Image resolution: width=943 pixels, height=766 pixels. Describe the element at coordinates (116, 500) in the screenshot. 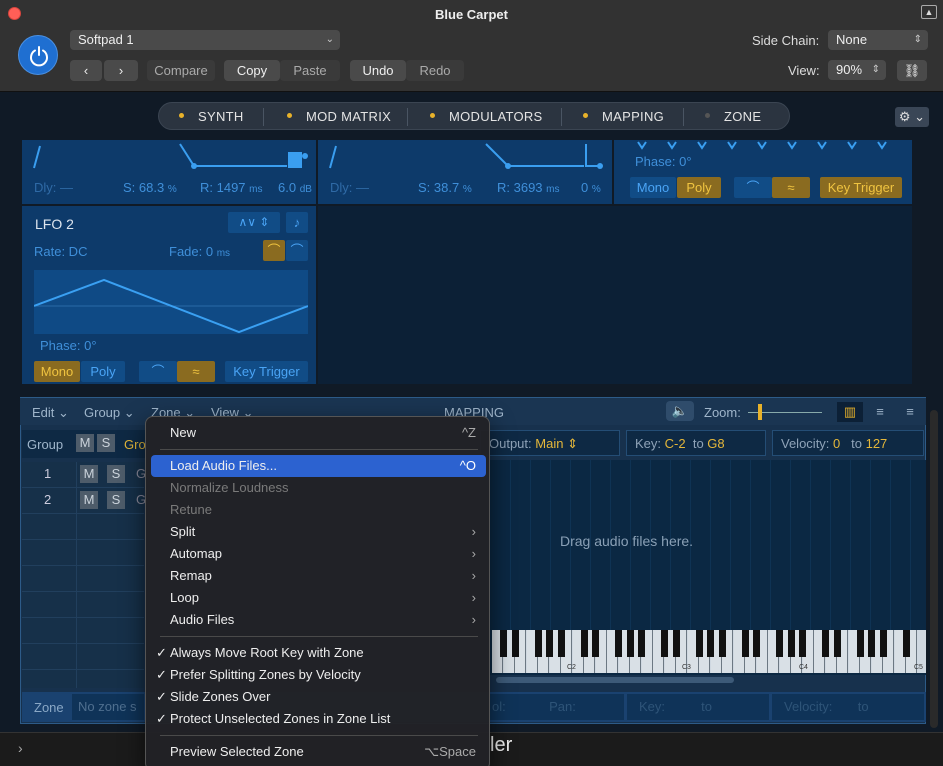

I see `solo-button: S` at that location.